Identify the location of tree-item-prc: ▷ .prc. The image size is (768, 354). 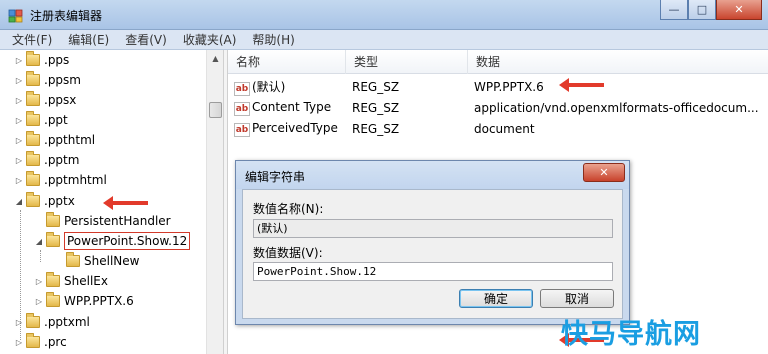
(40, 342).